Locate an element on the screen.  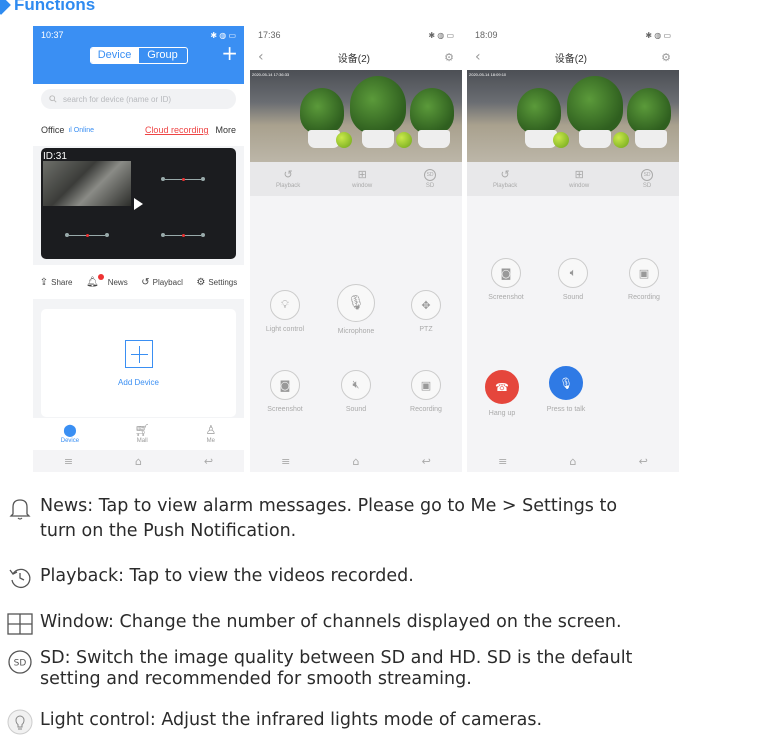
news-badge is located at coordinates (100, 276).